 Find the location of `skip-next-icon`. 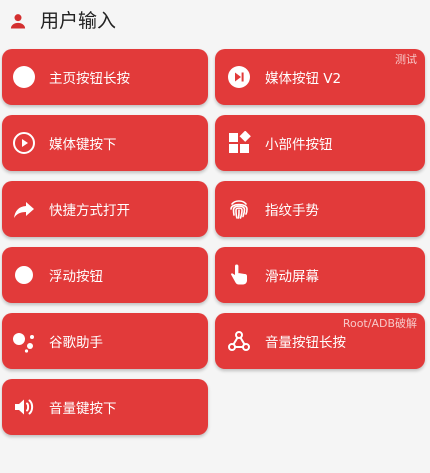

skip-next-icon is located at coordinates (239, 77).